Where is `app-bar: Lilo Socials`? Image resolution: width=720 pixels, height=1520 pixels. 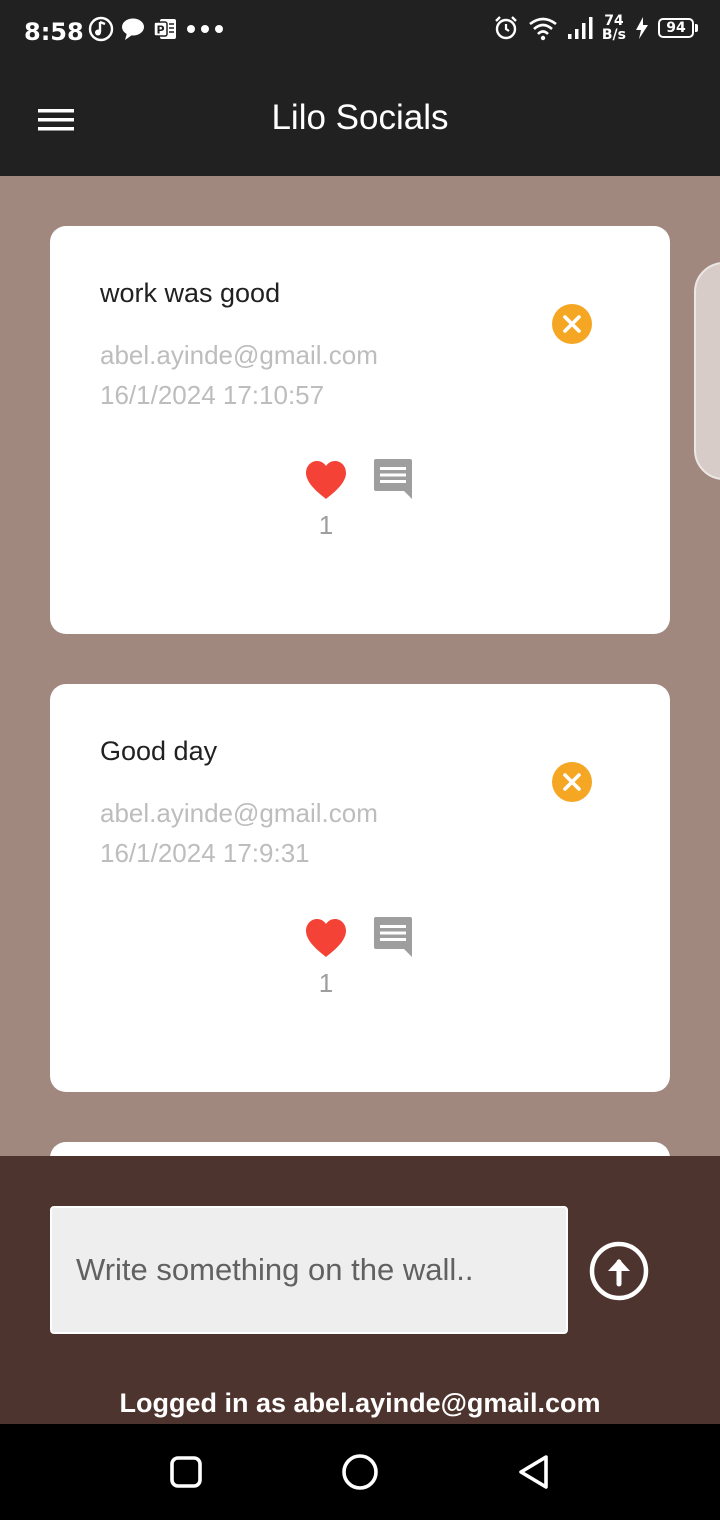
app-bar: Lilo Socials is located at coordinates (360, 120).